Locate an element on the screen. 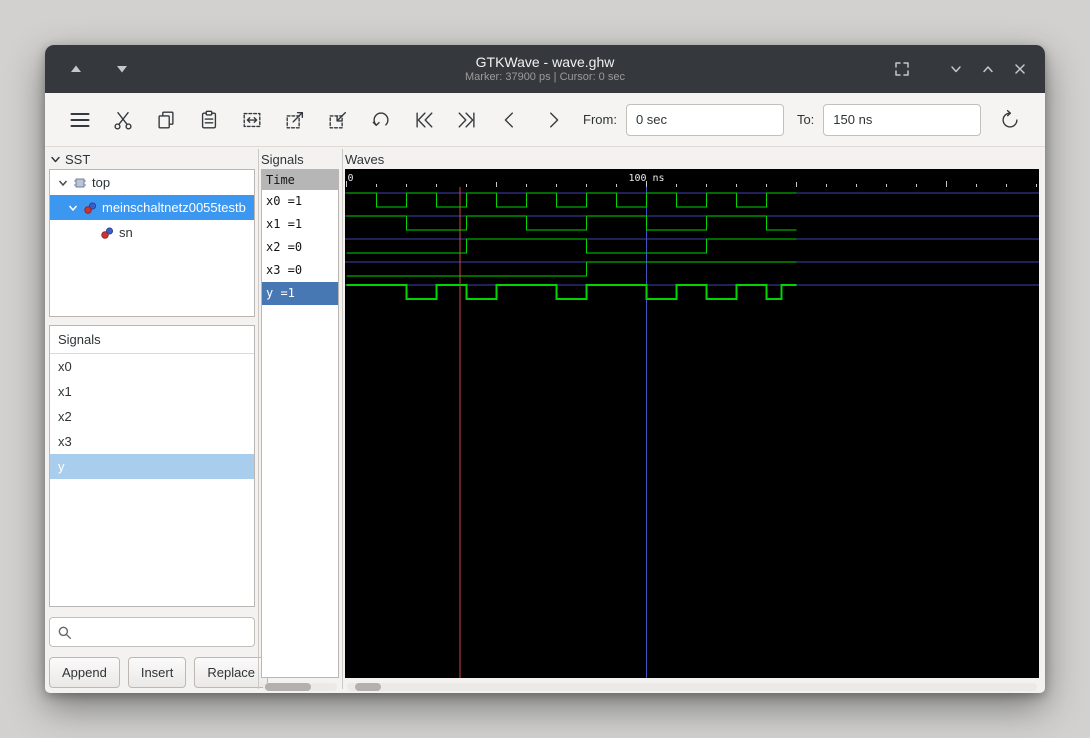 The image size is (1090, 738). toolbar: From: To: is located at coordinates (545, 120).